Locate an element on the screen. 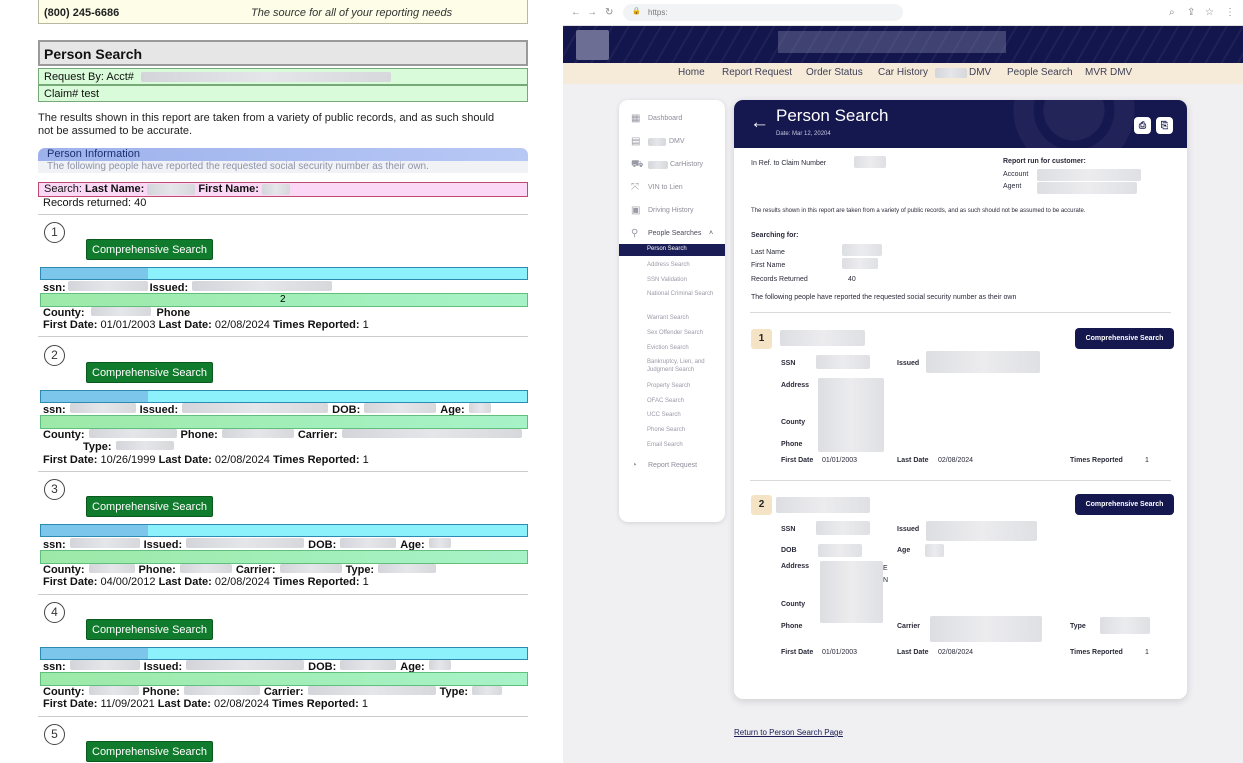 The height and width of the screenshot is (763, 1243). sidebar-item-dashboard: ▦ Dashboard is located at coordinates (672, 119).